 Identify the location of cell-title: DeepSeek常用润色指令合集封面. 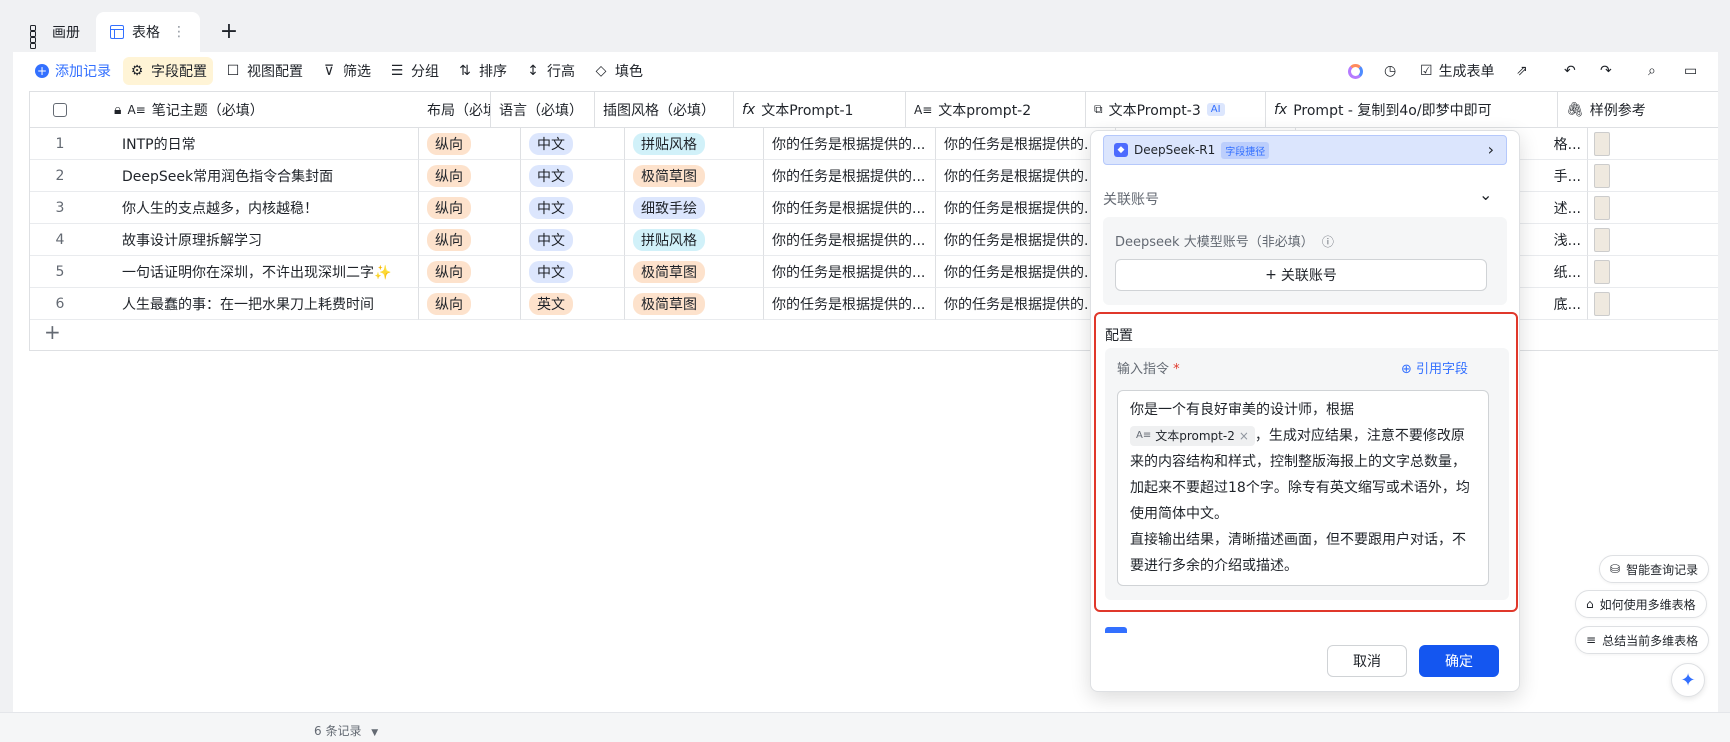
(254, 176).